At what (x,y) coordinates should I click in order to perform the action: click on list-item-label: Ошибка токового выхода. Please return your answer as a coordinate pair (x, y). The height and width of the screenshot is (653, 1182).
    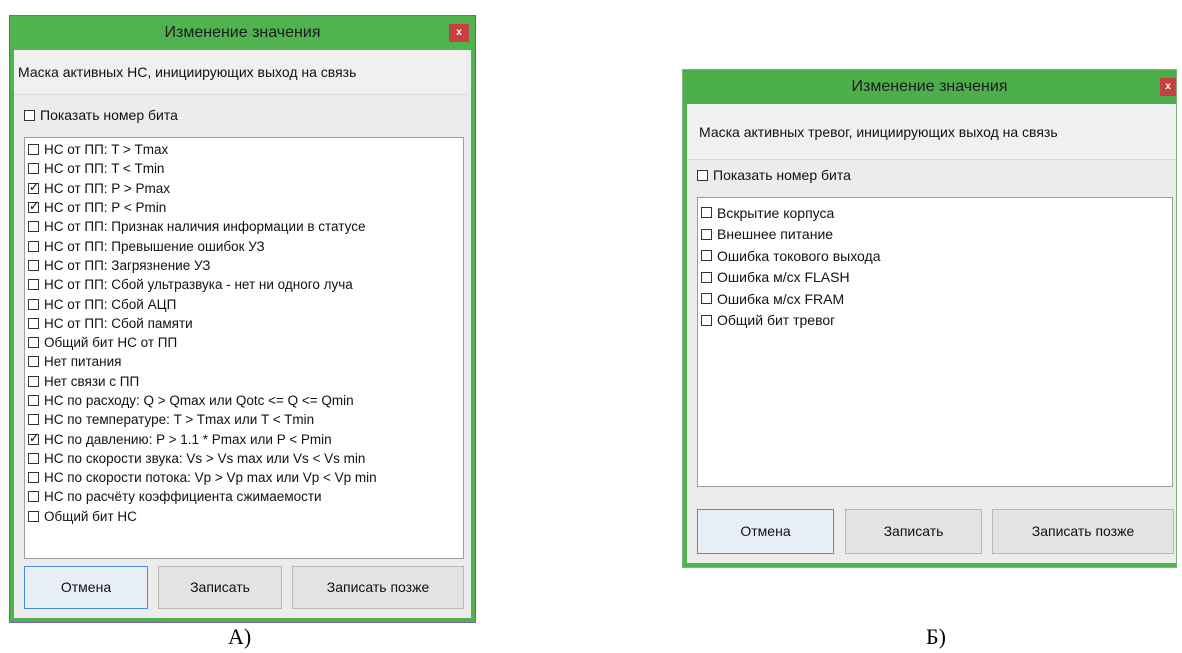
    Looking at the image, I should click on (799, 255).